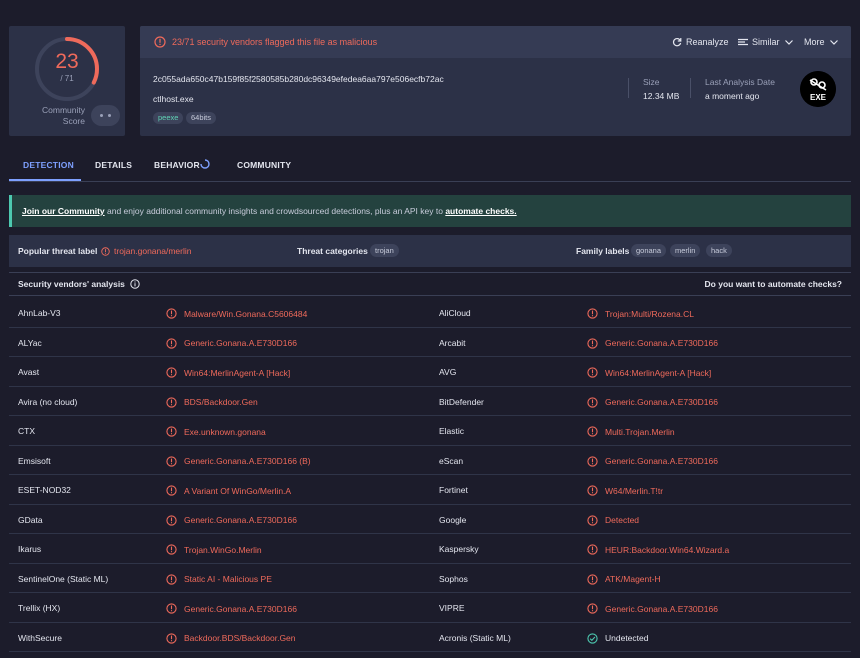 The image size is (860, 658). I want to click on vendor-result-text: Detected, so click(622, 520).